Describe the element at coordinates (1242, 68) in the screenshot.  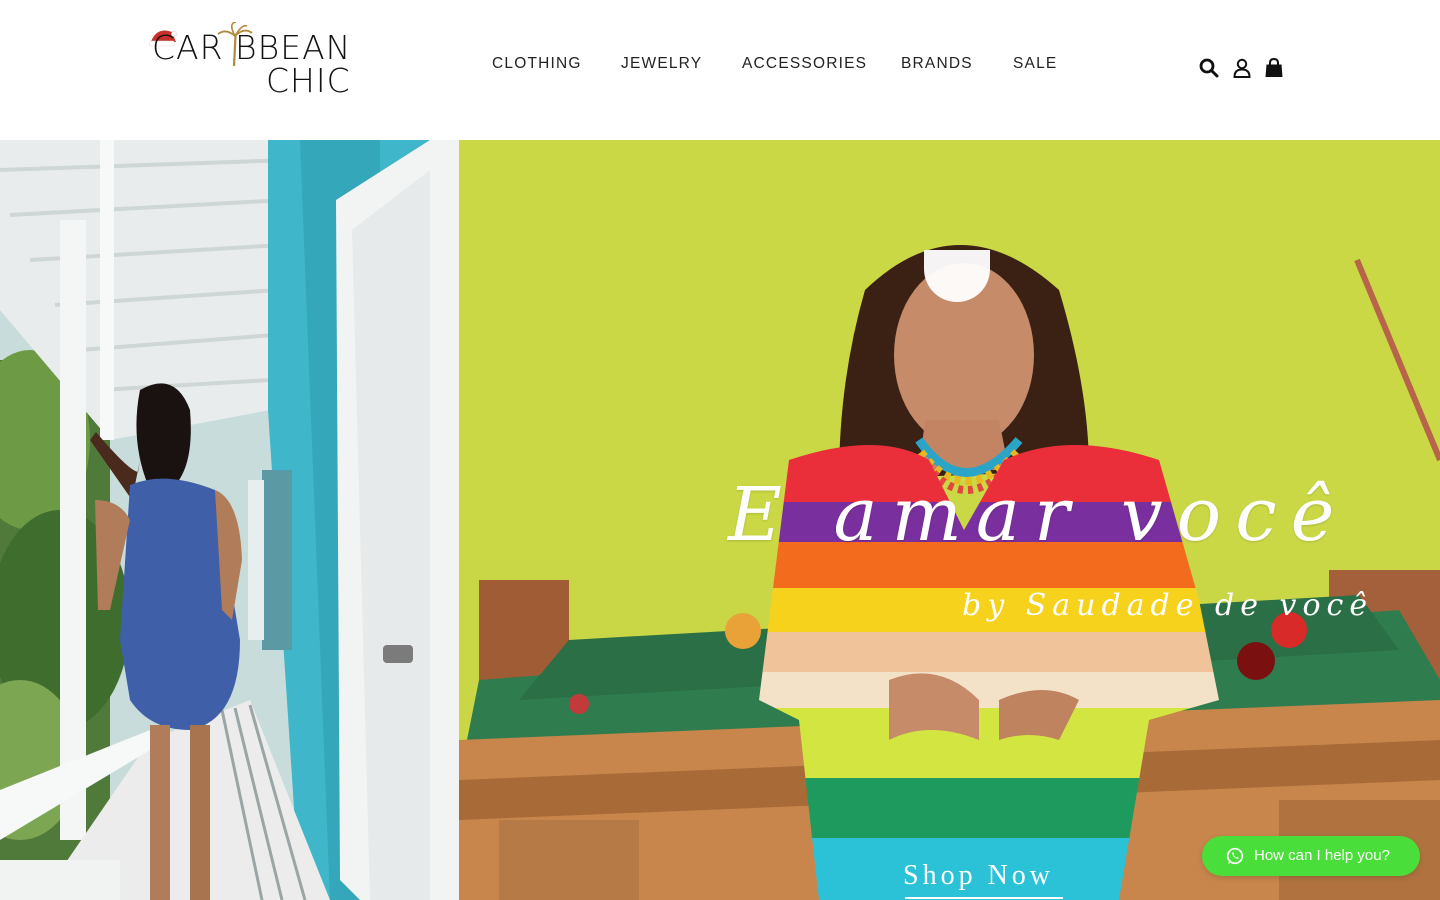
I see `account-icon` at that location.